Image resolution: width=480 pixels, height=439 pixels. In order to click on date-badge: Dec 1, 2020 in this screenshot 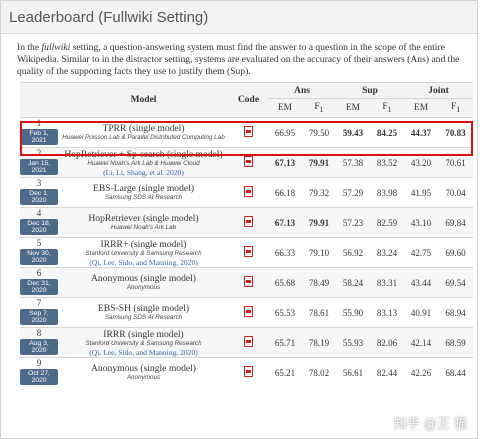, I will do `click(39, 197)`.